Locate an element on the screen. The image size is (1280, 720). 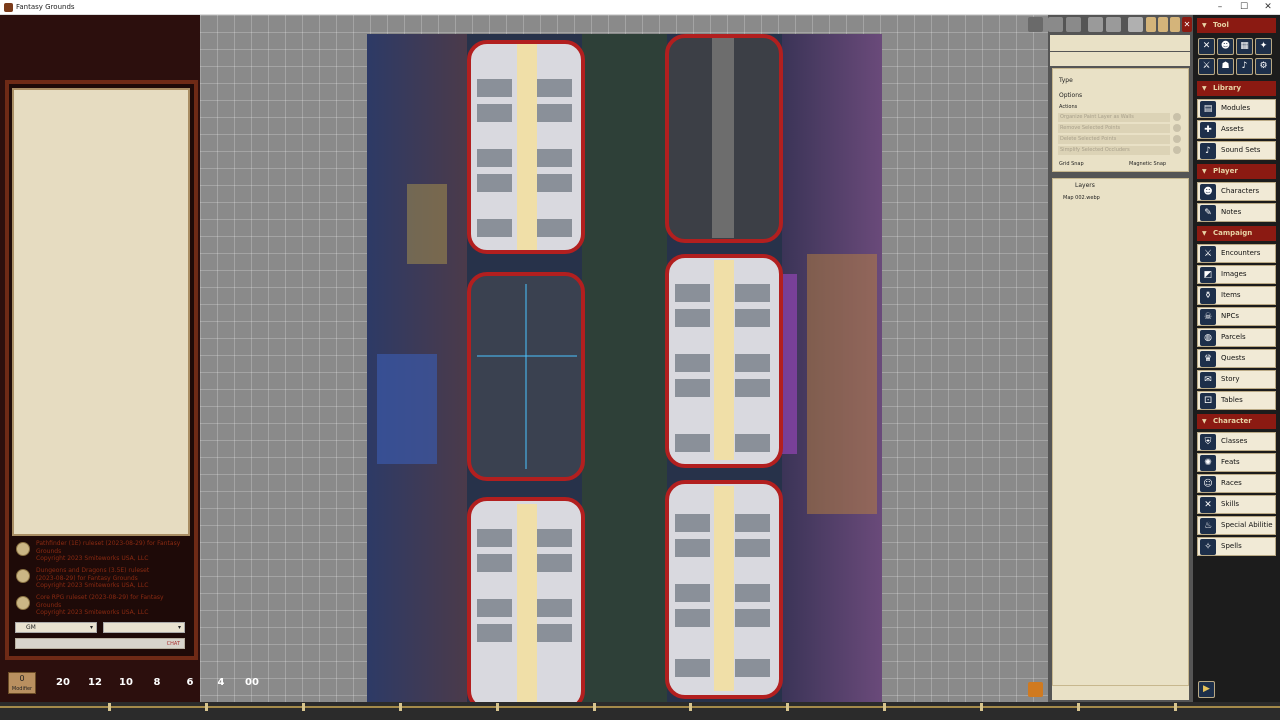
identity-select: GM ▾ is located at coordinates (56, 627).